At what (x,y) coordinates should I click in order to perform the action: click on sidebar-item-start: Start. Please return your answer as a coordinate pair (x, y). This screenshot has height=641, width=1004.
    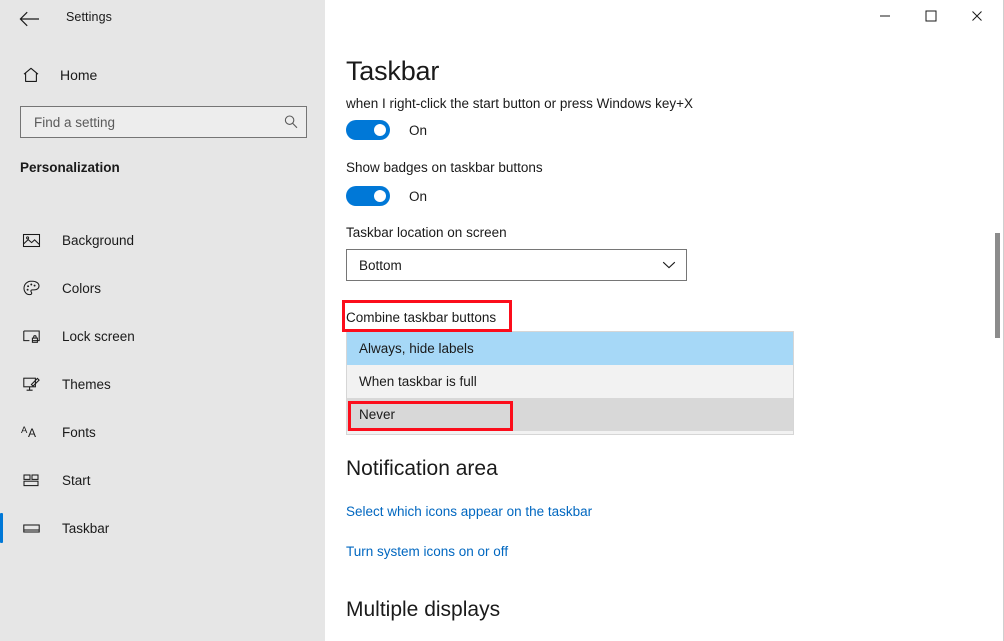
    Looking at the image, I should click on (162, 480).